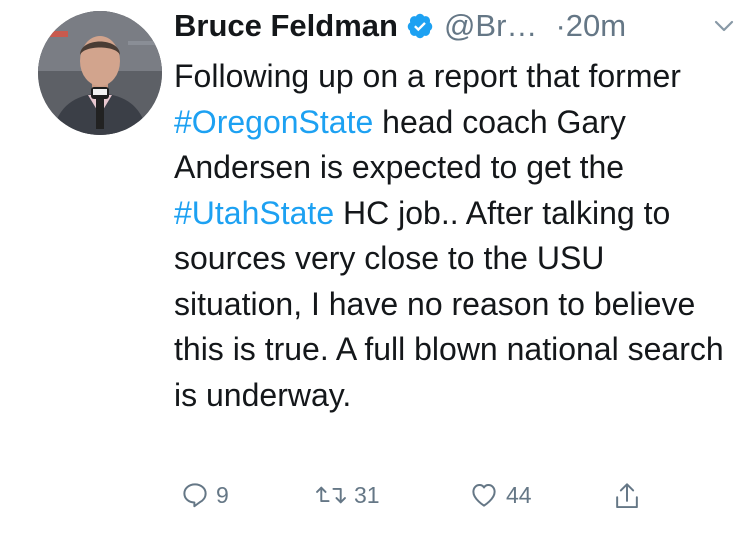 The height and width of the screenshot is (542, 750). Describe the element at coordinates (222, 494) in the screenshot. I see `reply-count: 9` at that location.